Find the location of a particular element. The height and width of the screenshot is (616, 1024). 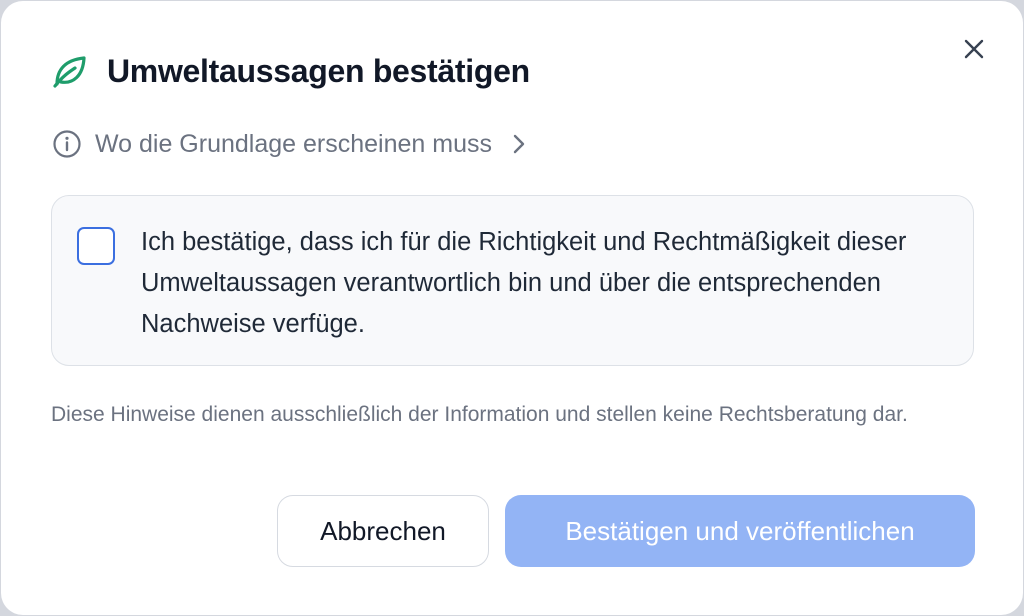

dialog-header: Umweltaussagen bestätigen is located at coordinates (290, 71).